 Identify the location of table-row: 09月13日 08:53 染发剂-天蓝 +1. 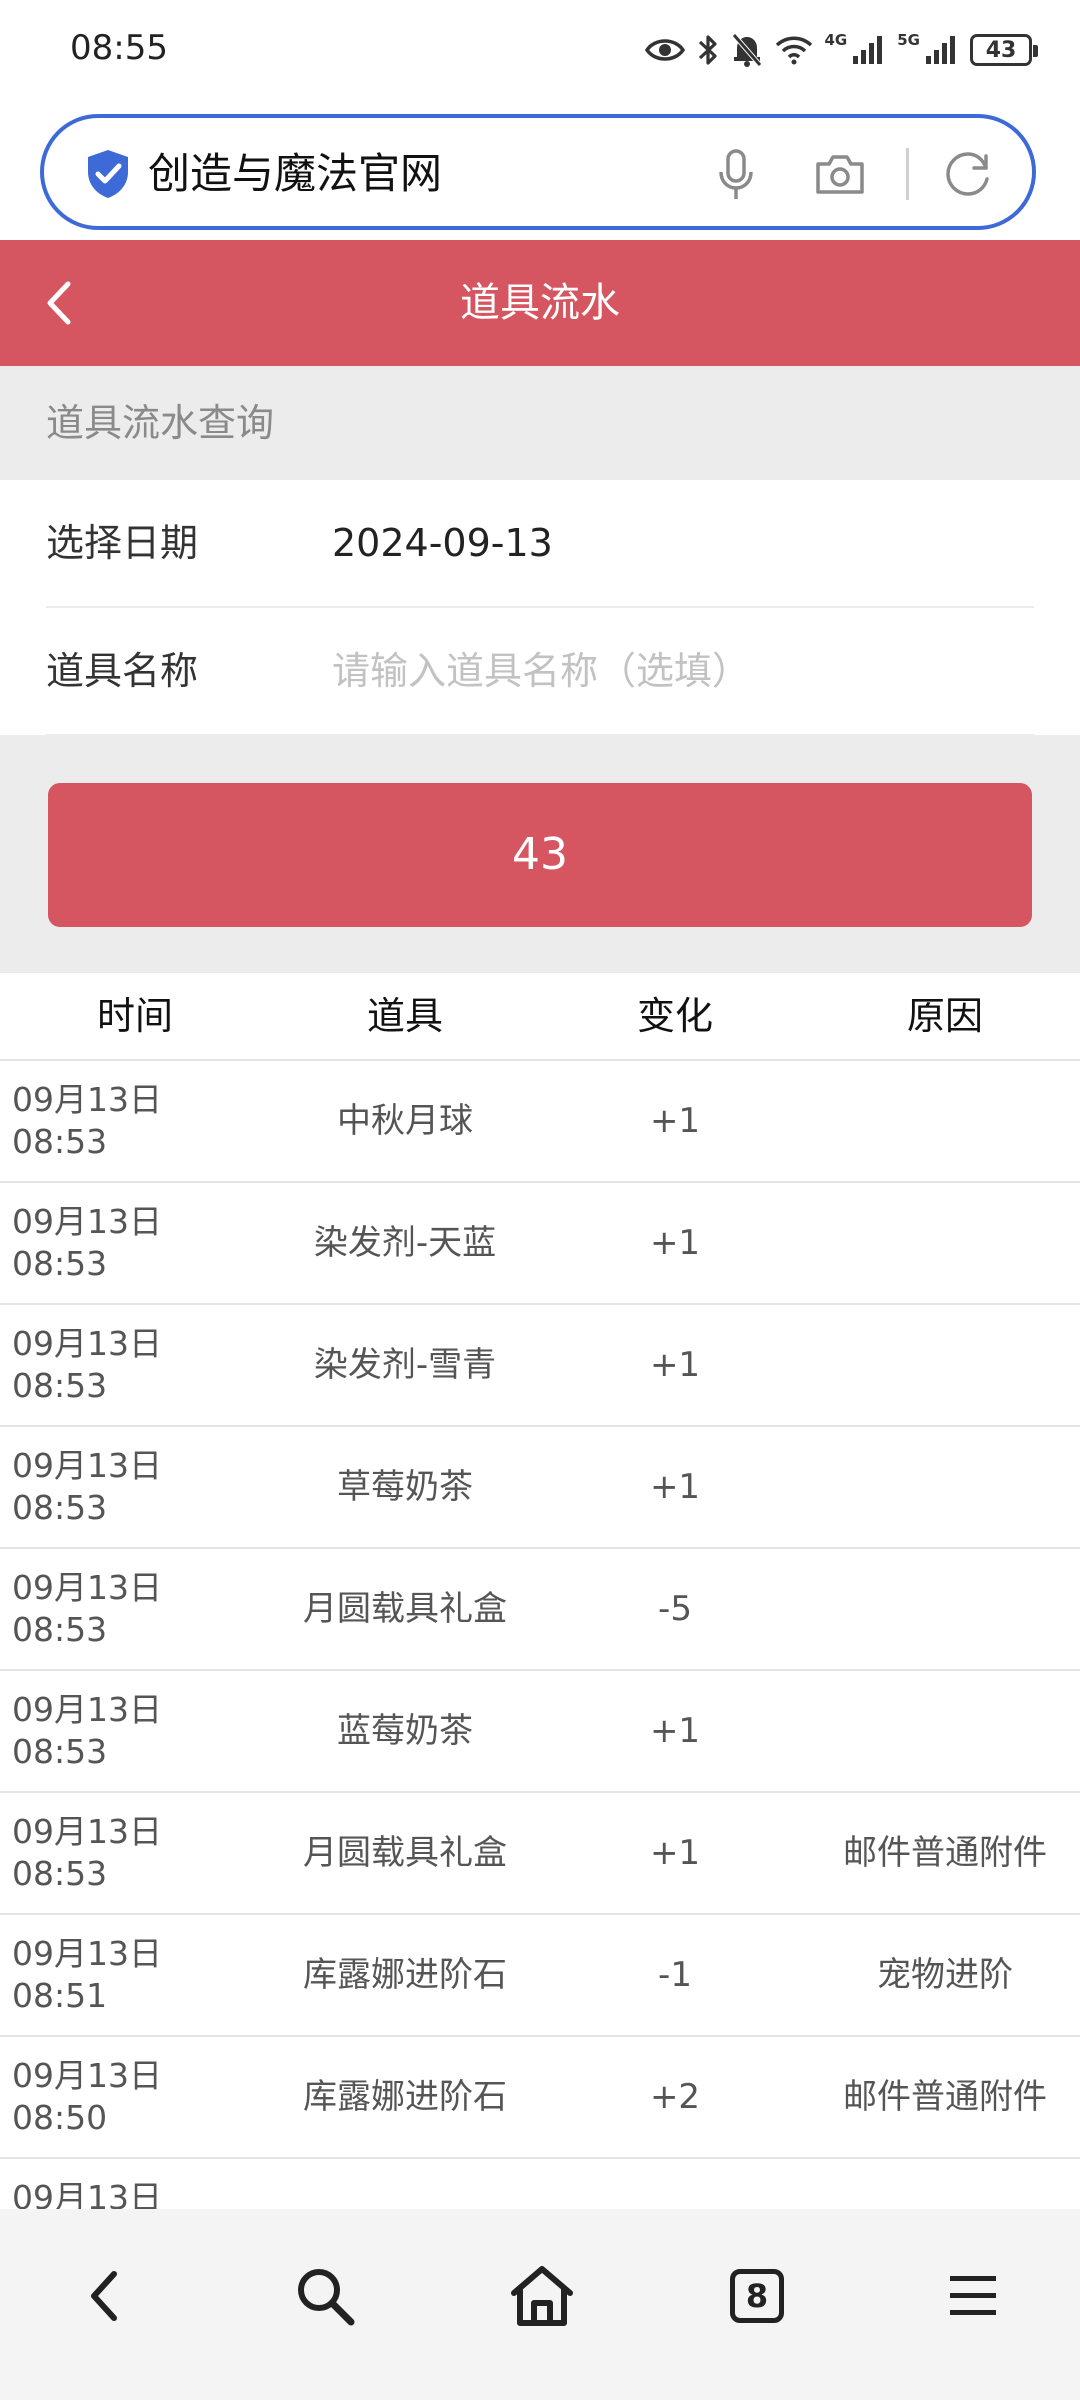
(540, 1244).